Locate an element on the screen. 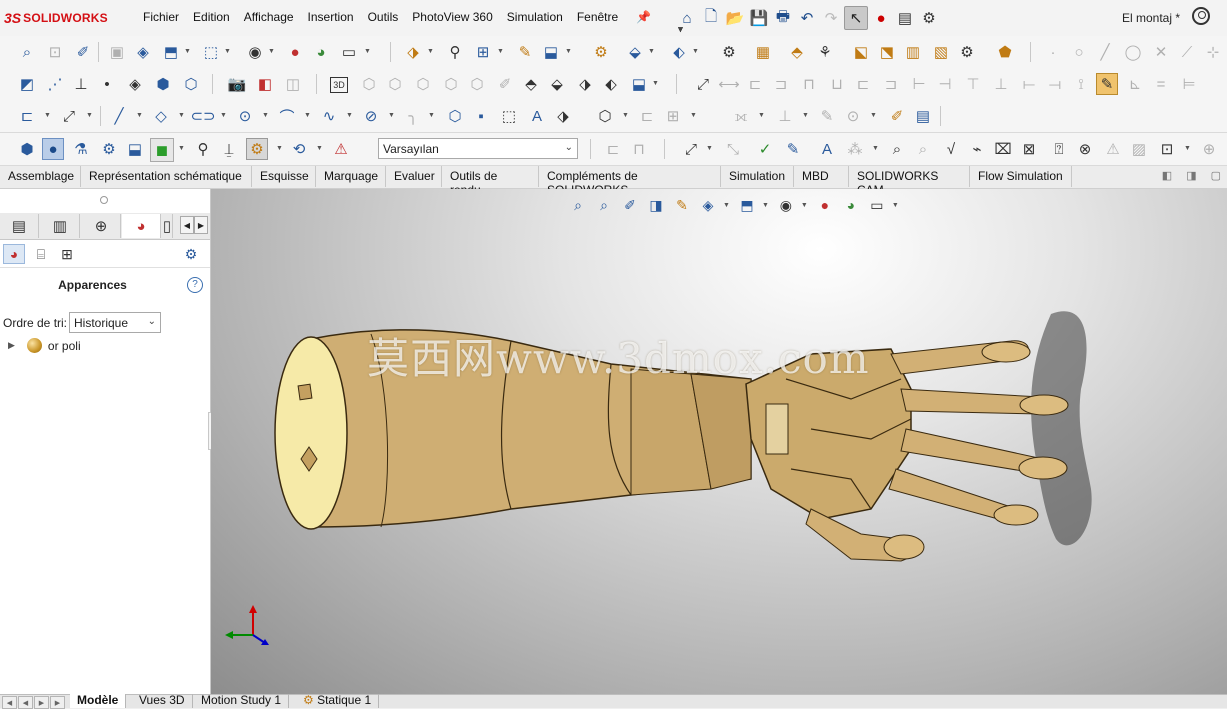  tab-esquisse: Esquisse is located at coordinates (284, 176).